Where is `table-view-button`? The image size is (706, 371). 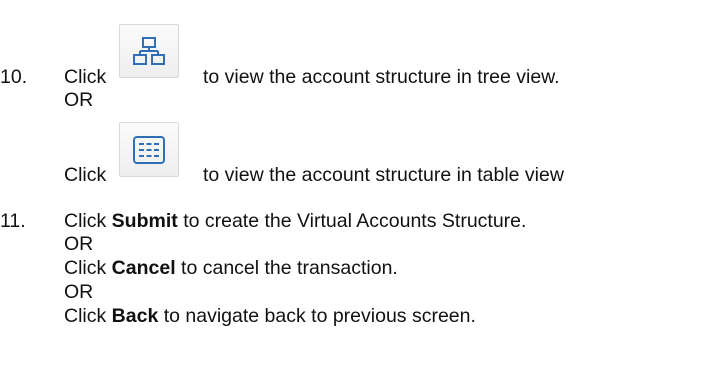 table-view-button is located at coordinates (149, 149).